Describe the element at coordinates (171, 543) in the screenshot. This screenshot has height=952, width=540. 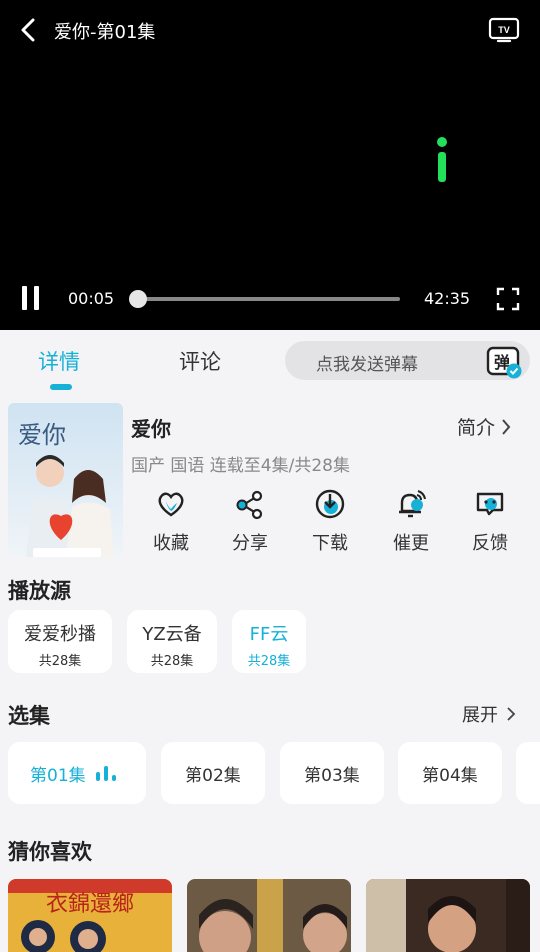
I see `favorite-label: 收藏` at that location.